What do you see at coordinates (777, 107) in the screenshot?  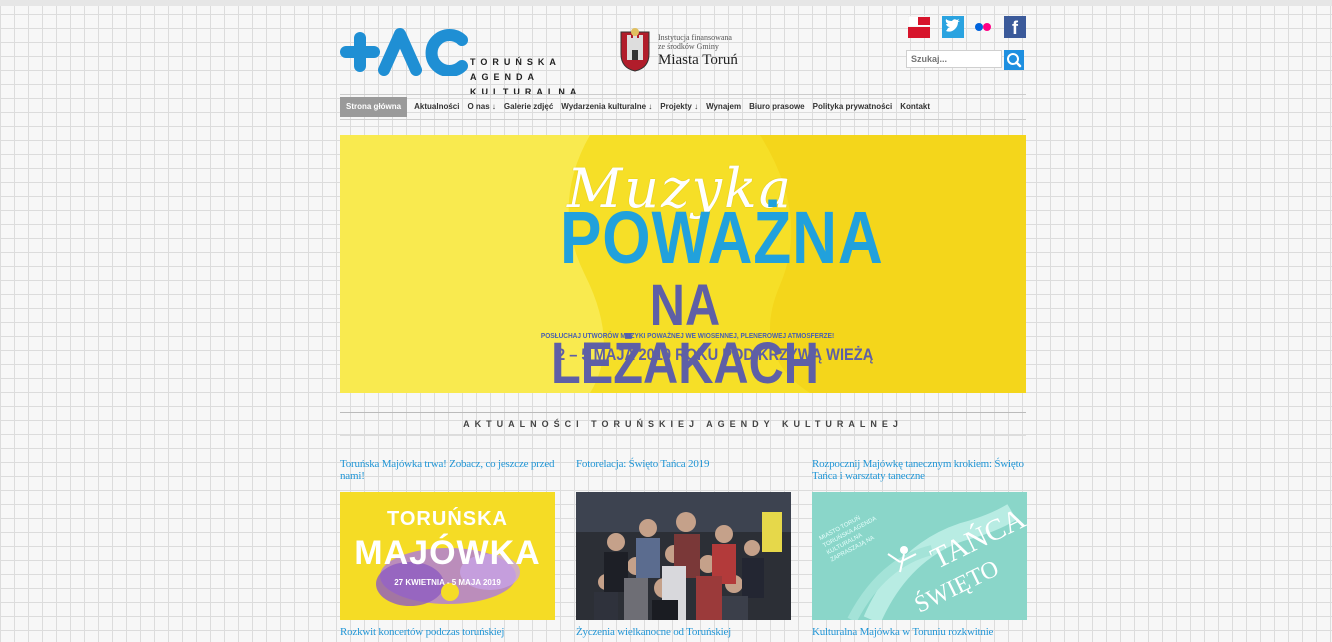 I see `nav-item-press: Biuro prasowe` at bounding box center [777, 107].